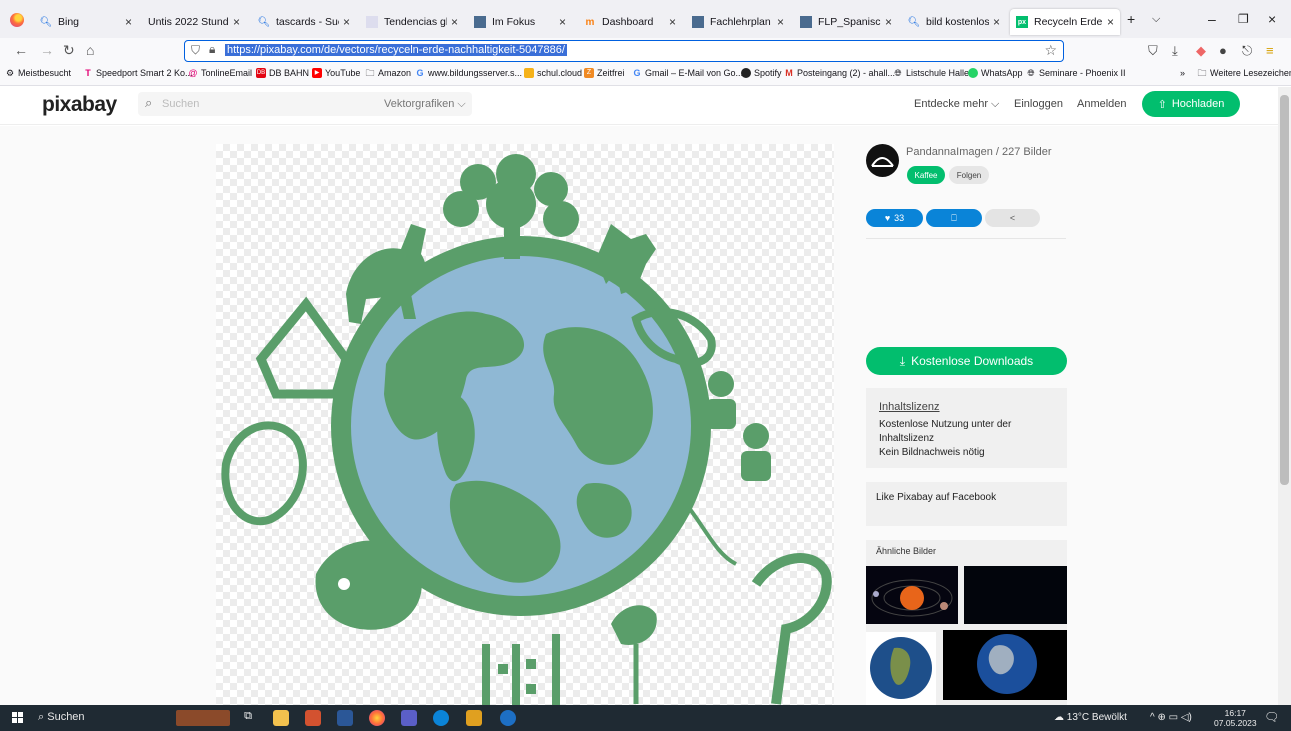  I want to click on task-view-icon: ⧉, so click(248, 718).